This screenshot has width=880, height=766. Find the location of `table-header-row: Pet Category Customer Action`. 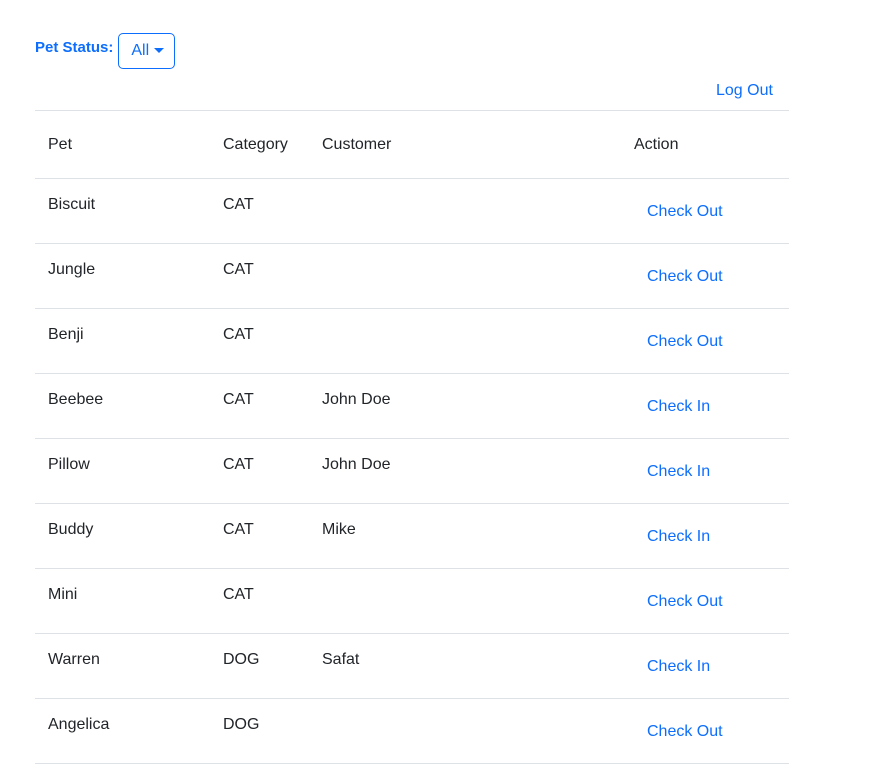

table-header-row: Pet Category Customer Action is located at coordinates (412, 144).